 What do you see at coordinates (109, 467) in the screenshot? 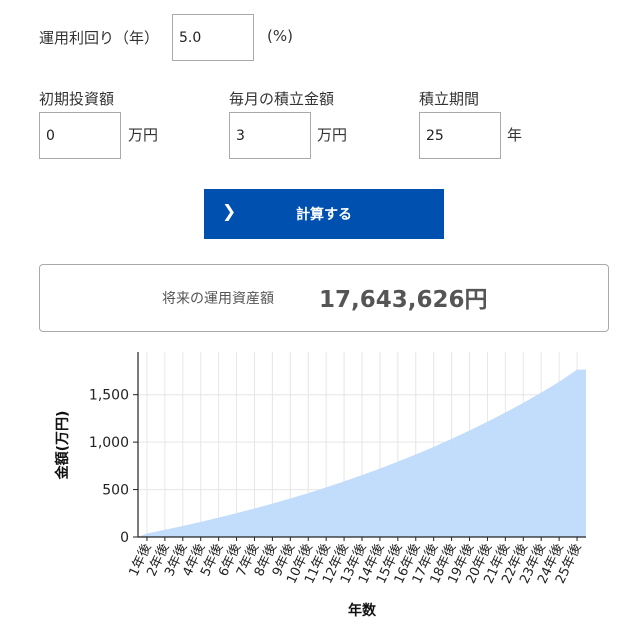
I see `y-tick-labels: 0 500 1,000 1,500` at bounding box center [109, 467].